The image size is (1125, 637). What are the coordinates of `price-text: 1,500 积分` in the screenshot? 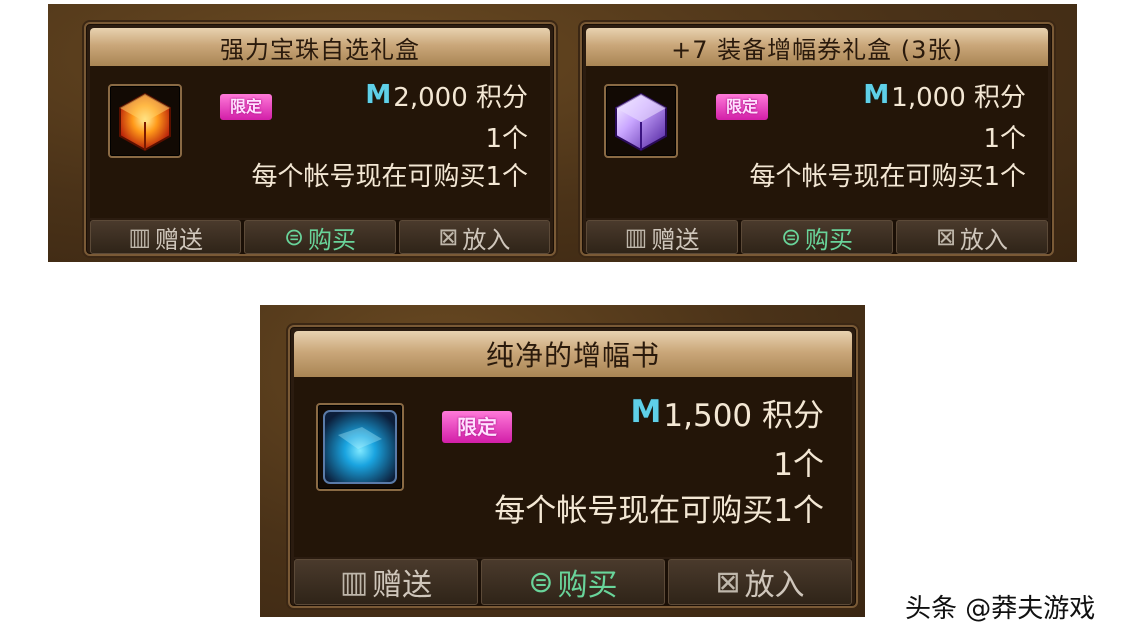 It's located at (743, 415).